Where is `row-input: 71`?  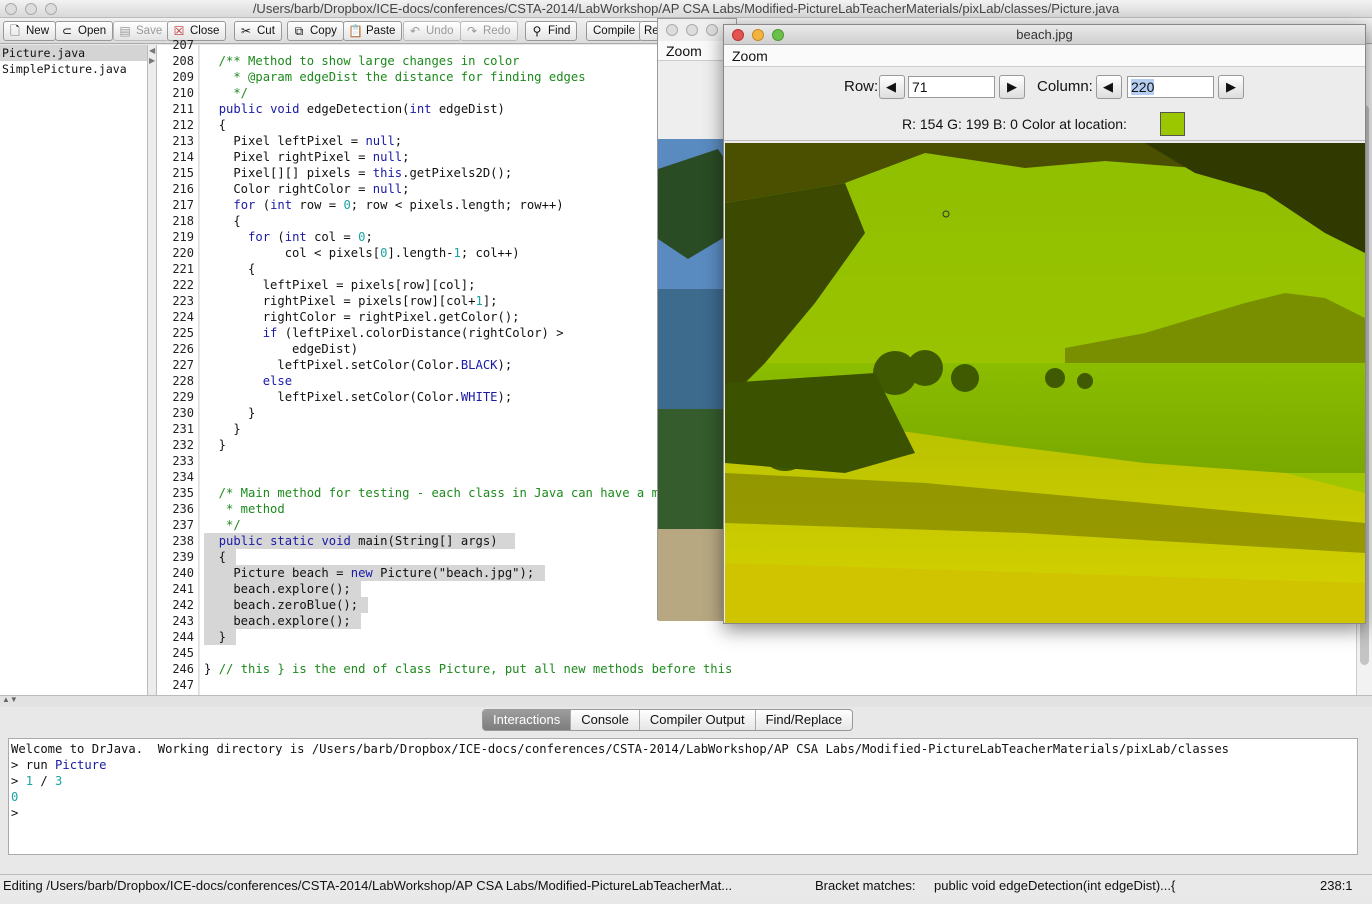
row-input: 71 is located at coordinates (951, 87).